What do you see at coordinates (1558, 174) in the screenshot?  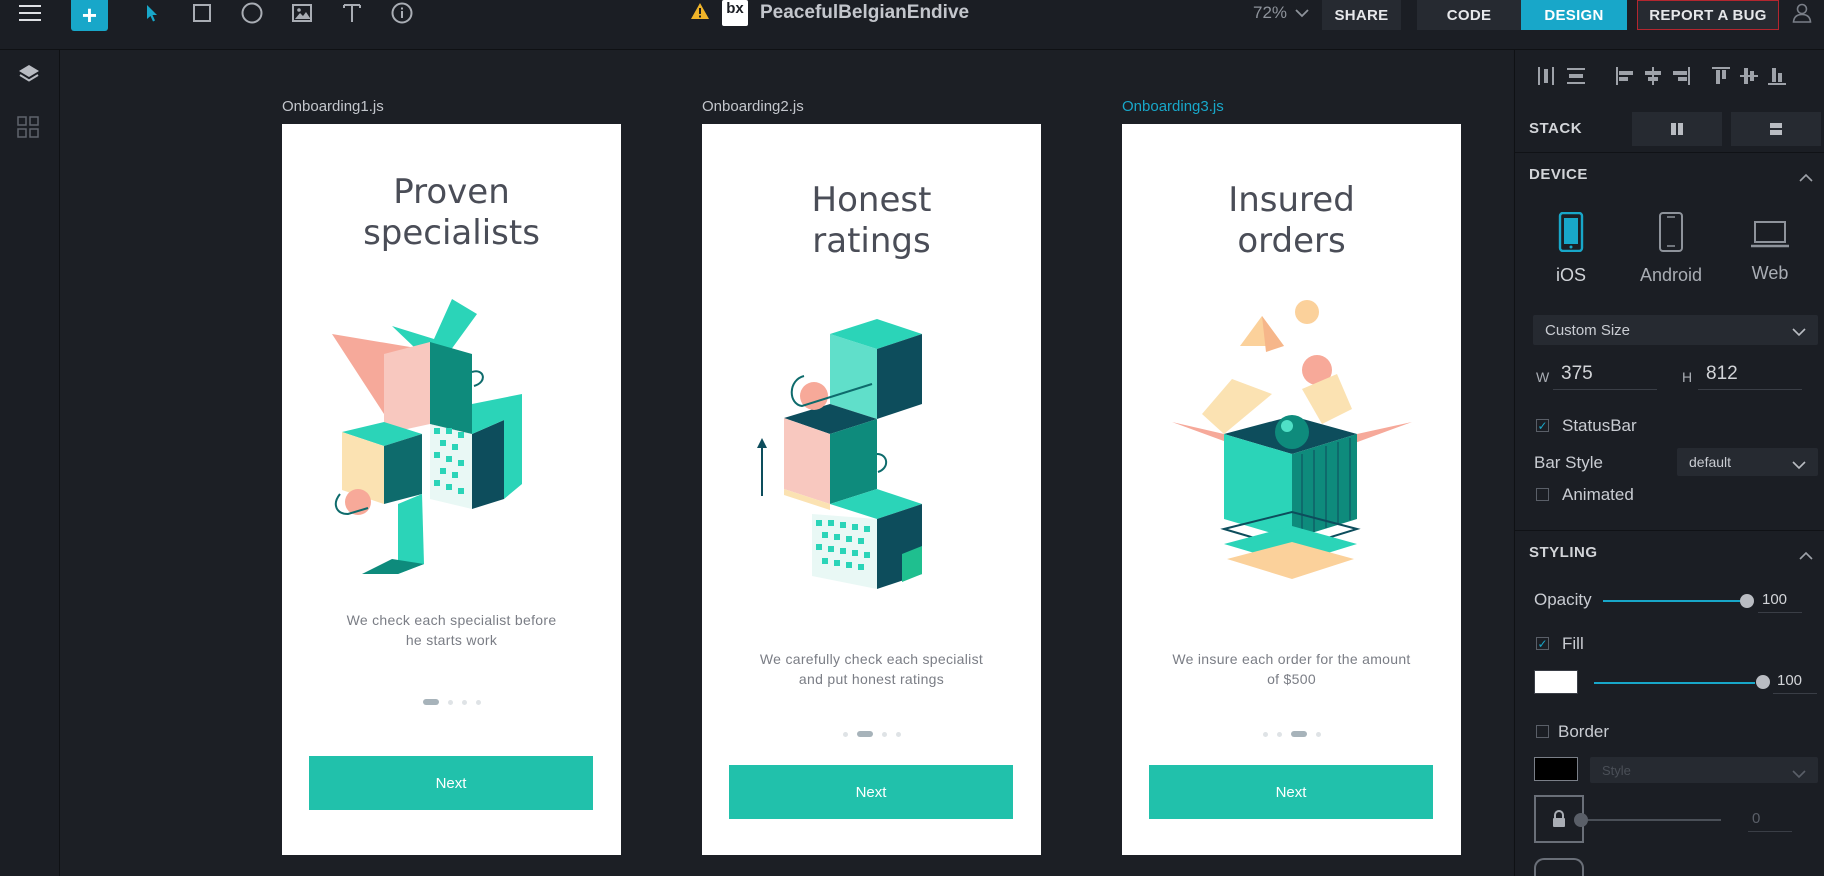 I see `device-section-header: DEVICE` at bounding box center [1558, 174].